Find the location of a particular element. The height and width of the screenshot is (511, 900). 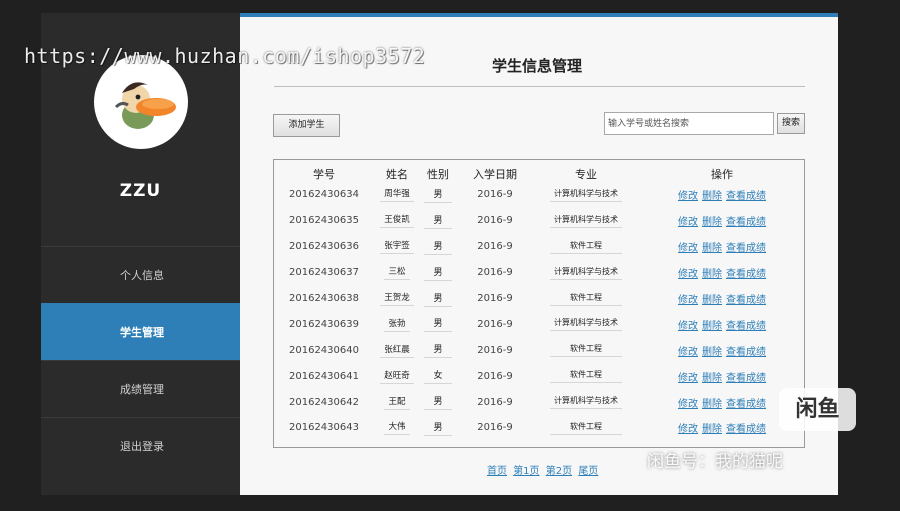

cell-name-text: 周华强 is located at coordinates (397, 195).